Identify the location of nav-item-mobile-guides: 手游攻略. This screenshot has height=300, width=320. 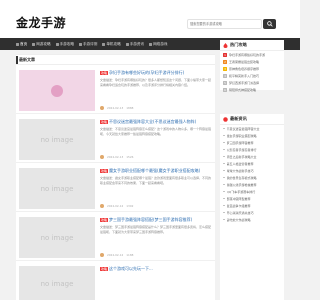
(64, 44).